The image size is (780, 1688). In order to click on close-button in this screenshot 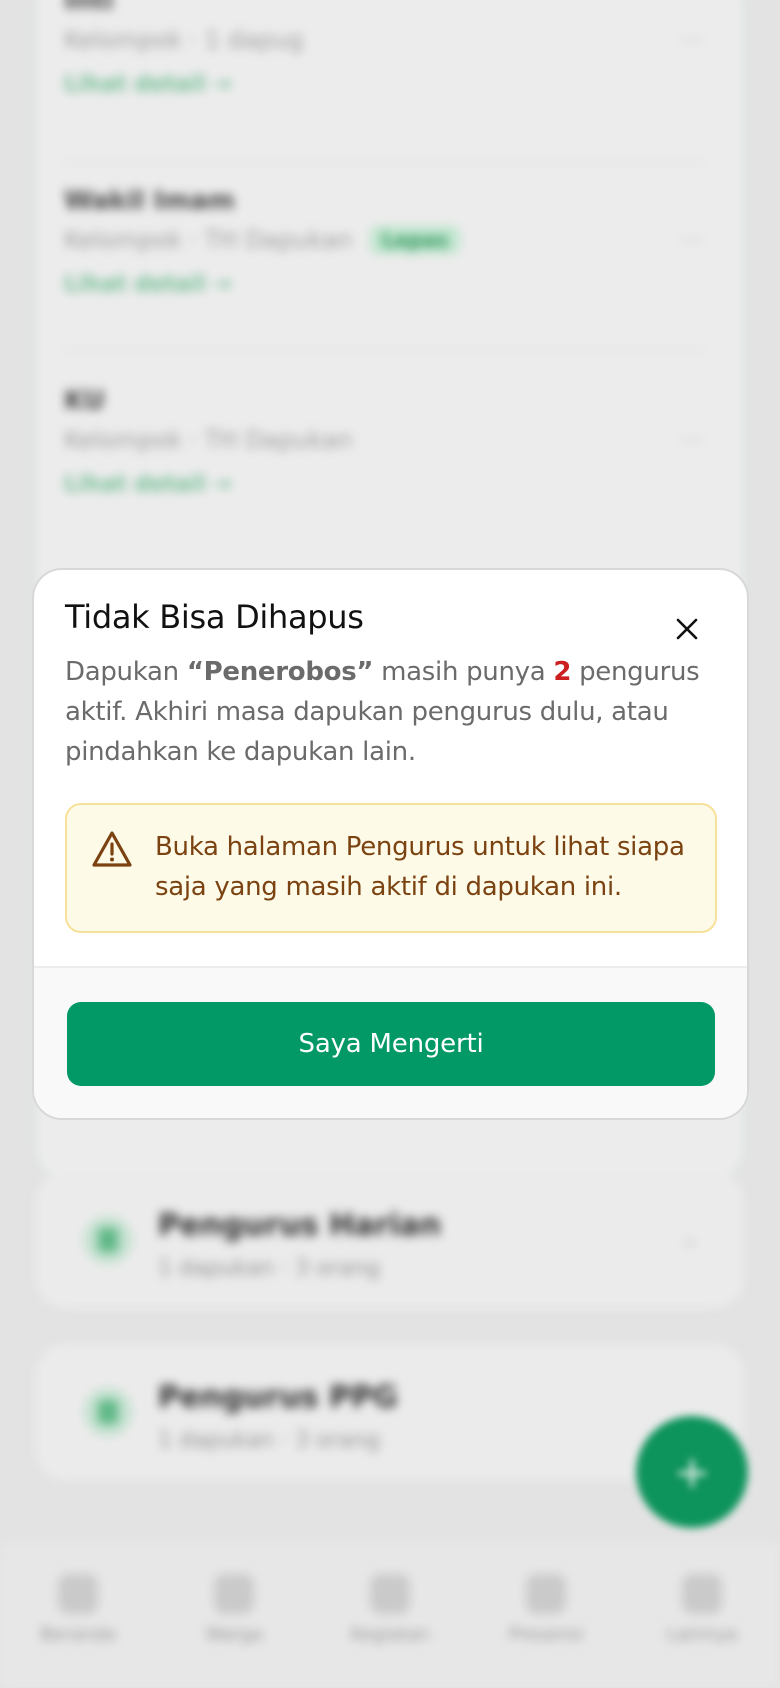, I will do `click(687, 629)`.